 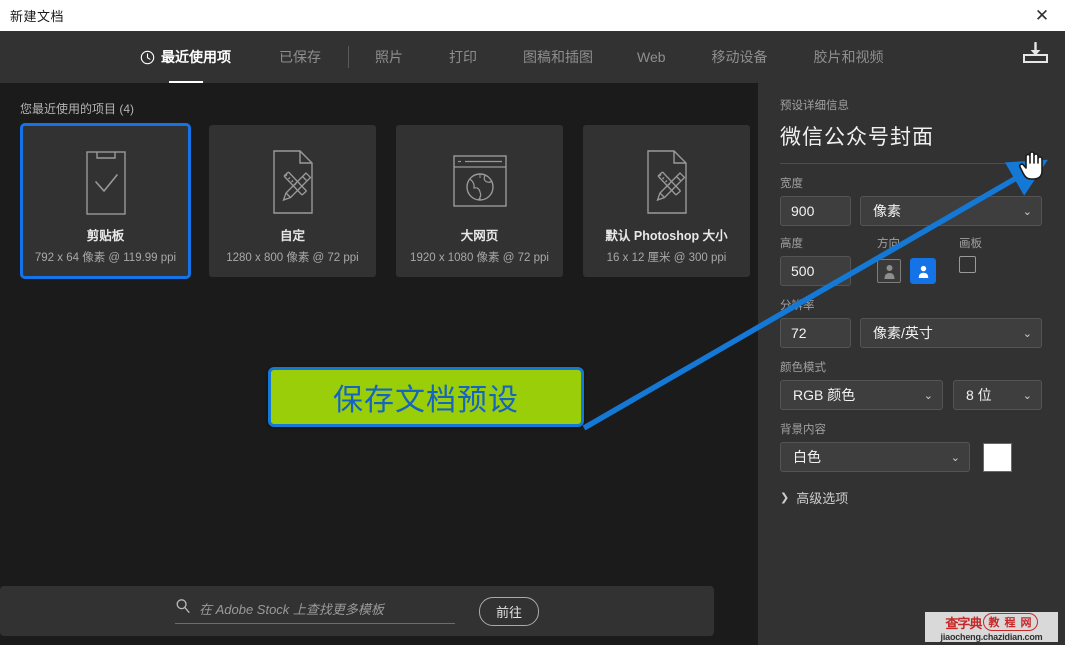 I want to click on close-button: ✕, so click(x=1042, y=15).